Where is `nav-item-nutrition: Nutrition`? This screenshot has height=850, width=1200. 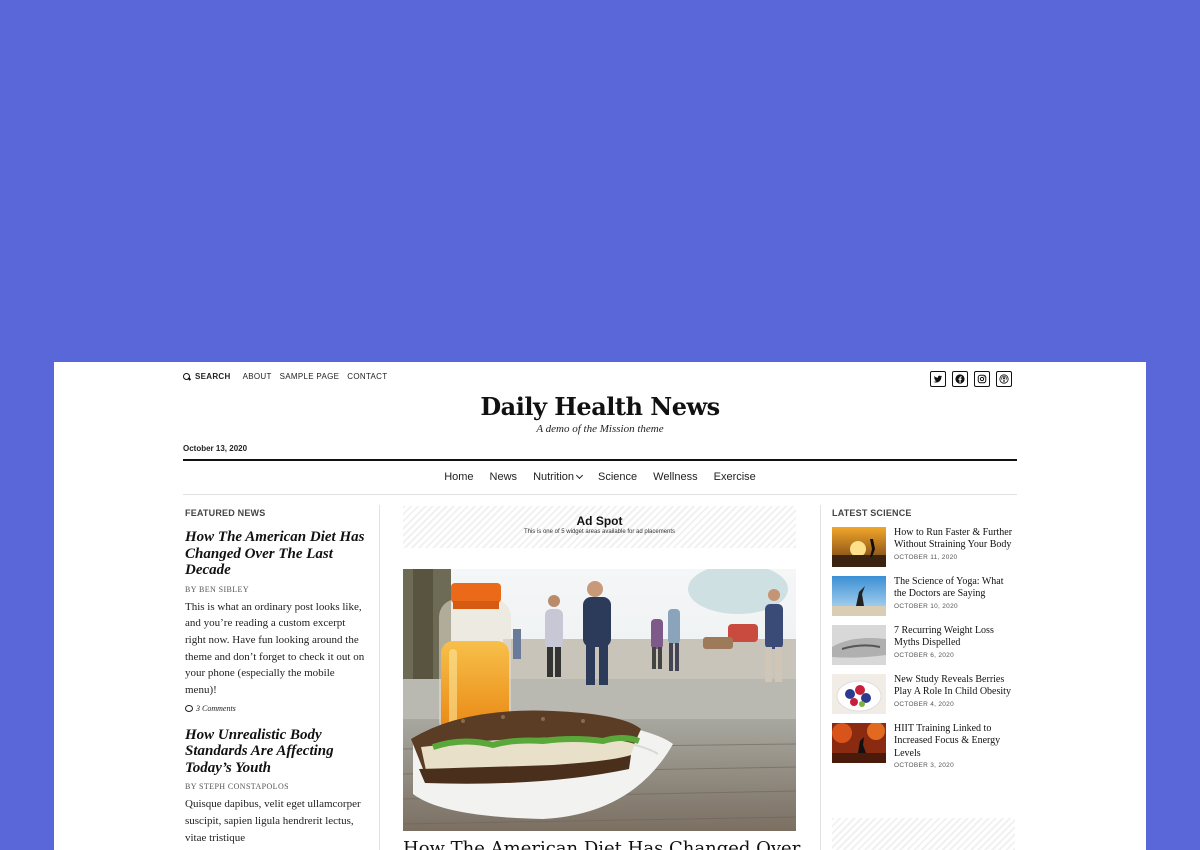 nav-item-nutrition: Nutrition is located at coordinates (558, 477).